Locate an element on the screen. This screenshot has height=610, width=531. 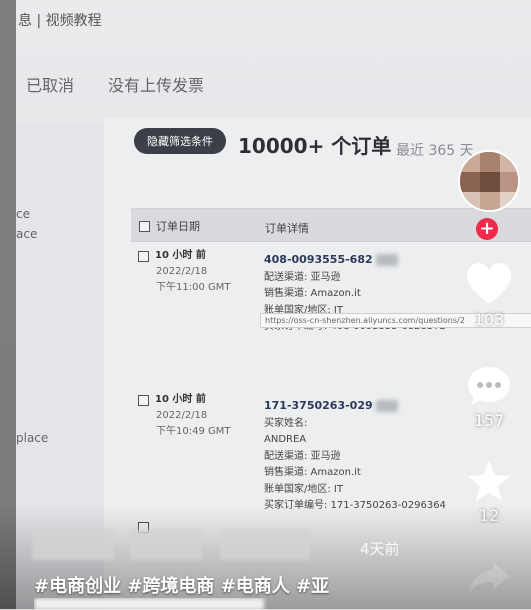
sidebar-item: ace is located at coordinates (26, 234).